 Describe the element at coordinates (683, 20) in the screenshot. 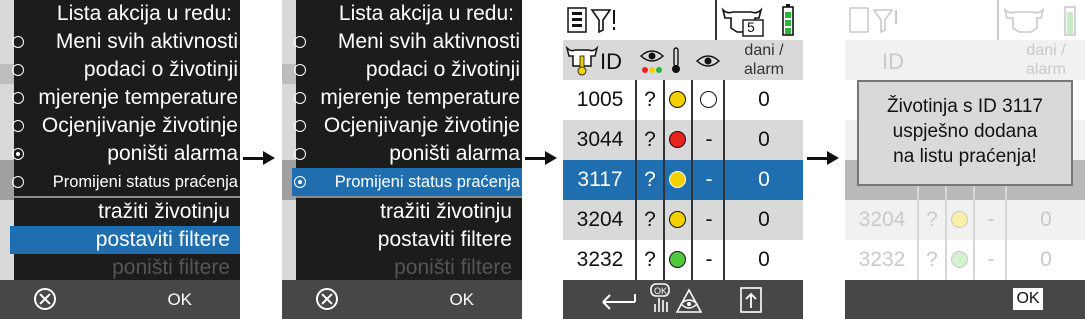

I see `status-bar: 5` at that location.